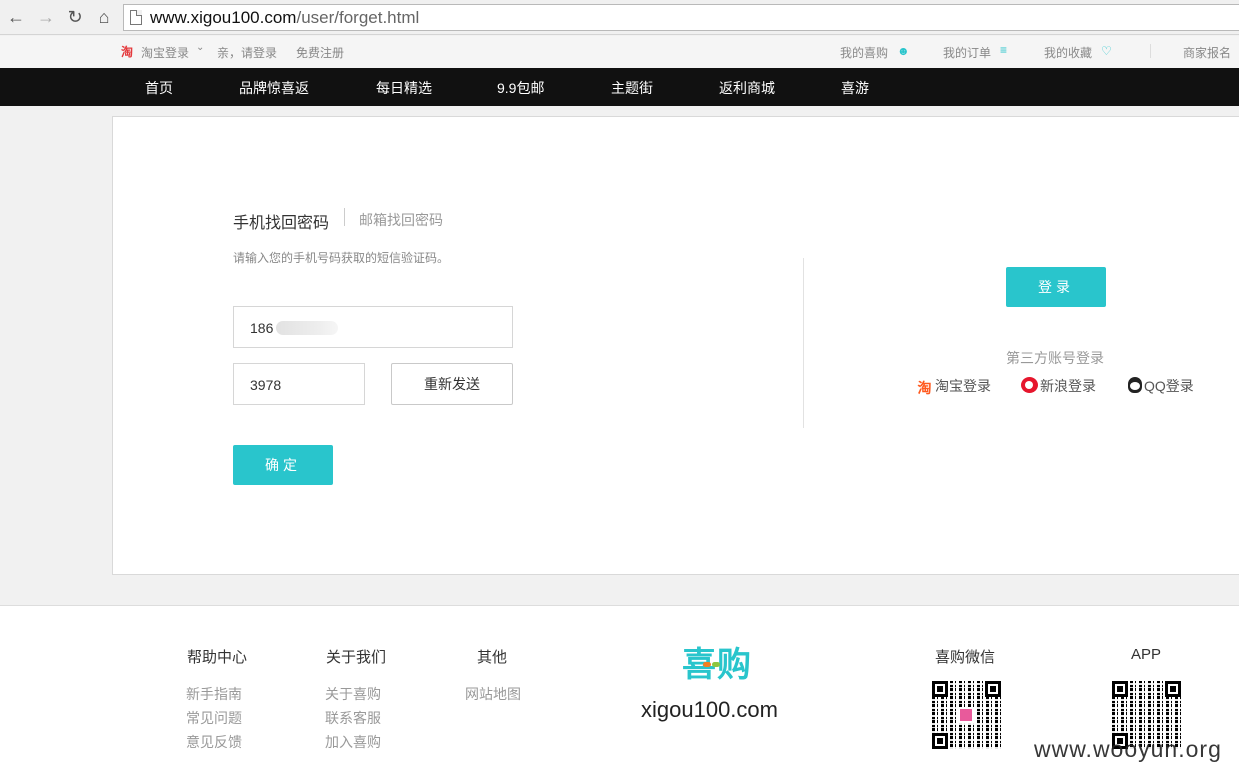 This screenshot has width=1239, height=777. What do you see at coordinates (864, 52) in the screenshot?
I see `my-xigou-link: 我的喜购` at bounding box center [864, 52].